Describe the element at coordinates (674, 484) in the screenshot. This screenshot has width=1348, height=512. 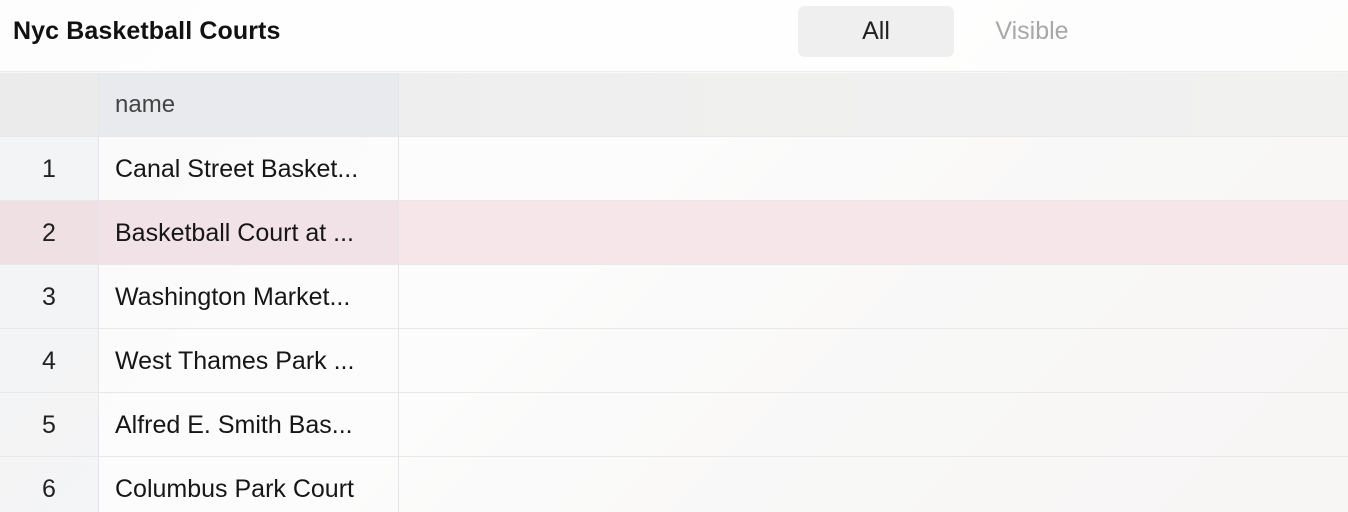
I see `table-row: 6 Columbus Park Court` at that location.